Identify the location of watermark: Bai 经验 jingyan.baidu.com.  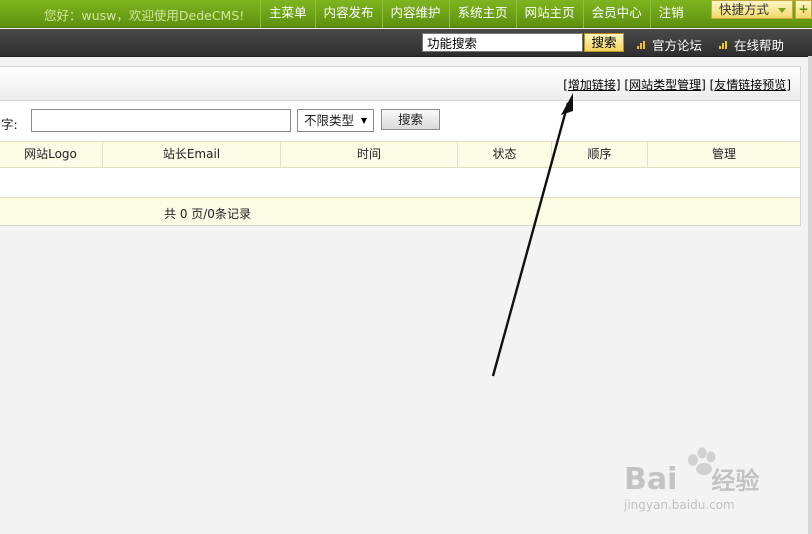
(712, 480).